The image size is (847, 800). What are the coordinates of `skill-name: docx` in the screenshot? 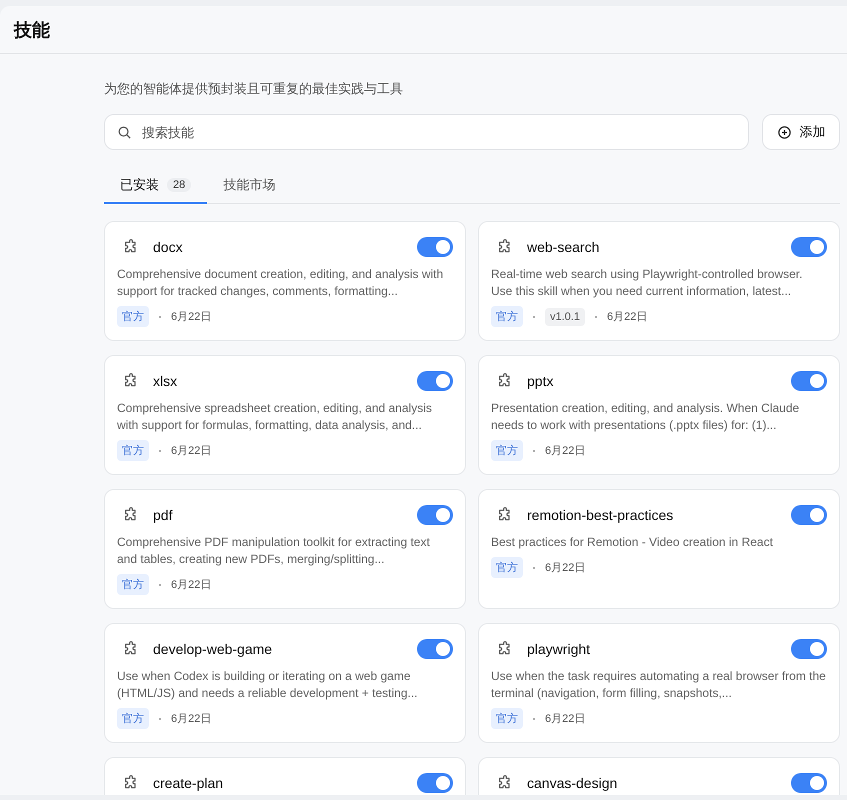 It's located at (168, 247).